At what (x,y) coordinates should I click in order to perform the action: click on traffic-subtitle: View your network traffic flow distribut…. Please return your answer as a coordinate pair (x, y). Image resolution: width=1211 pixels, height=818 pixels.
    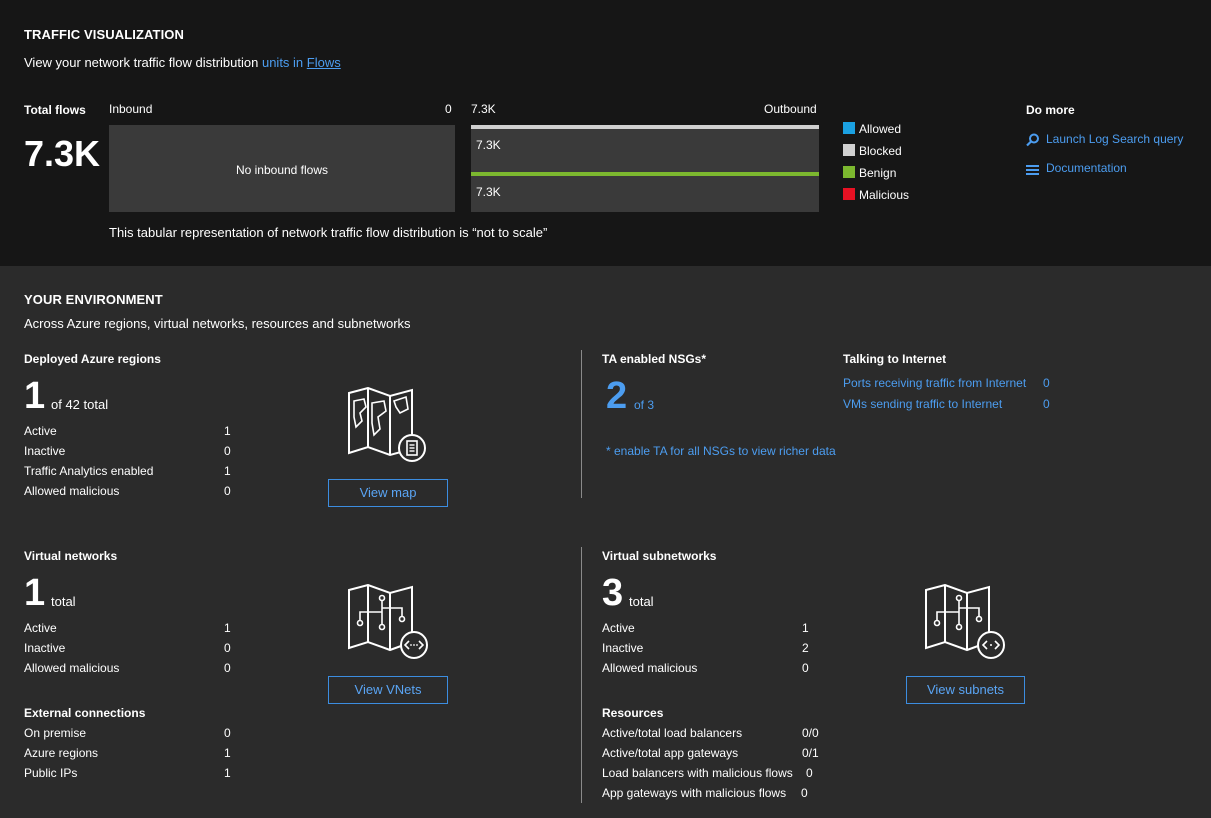
    Looking at the image, I should click on (182, 62).